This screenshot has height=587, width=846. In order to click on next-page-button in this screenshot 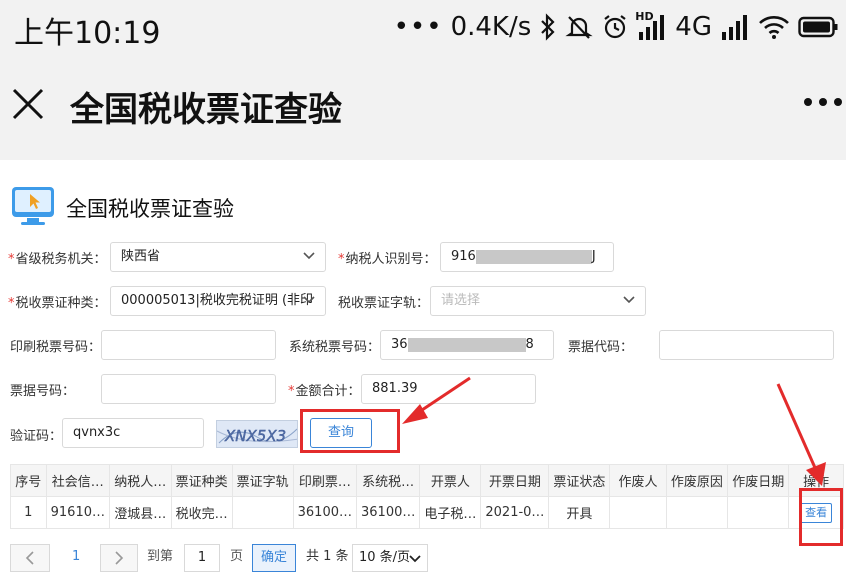, I will do `click(119, 558)`.